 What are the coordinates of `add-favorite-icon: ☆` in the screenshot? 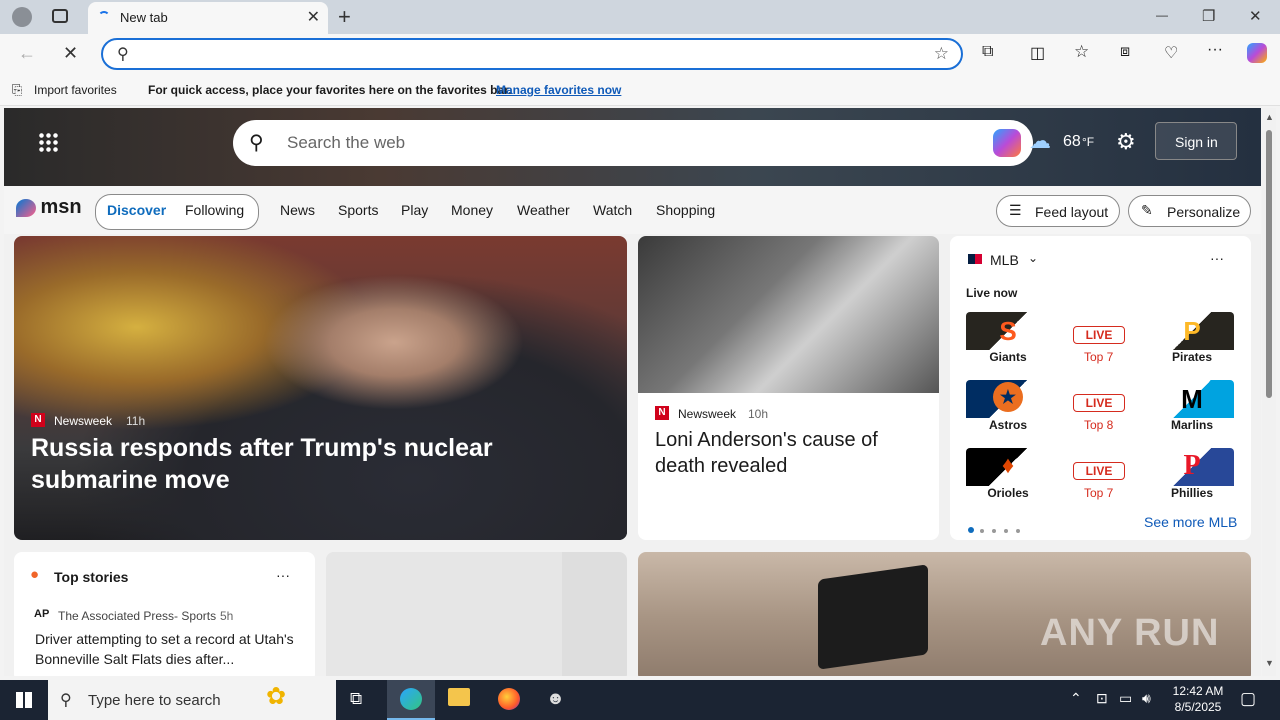 It's located at (941, 54).